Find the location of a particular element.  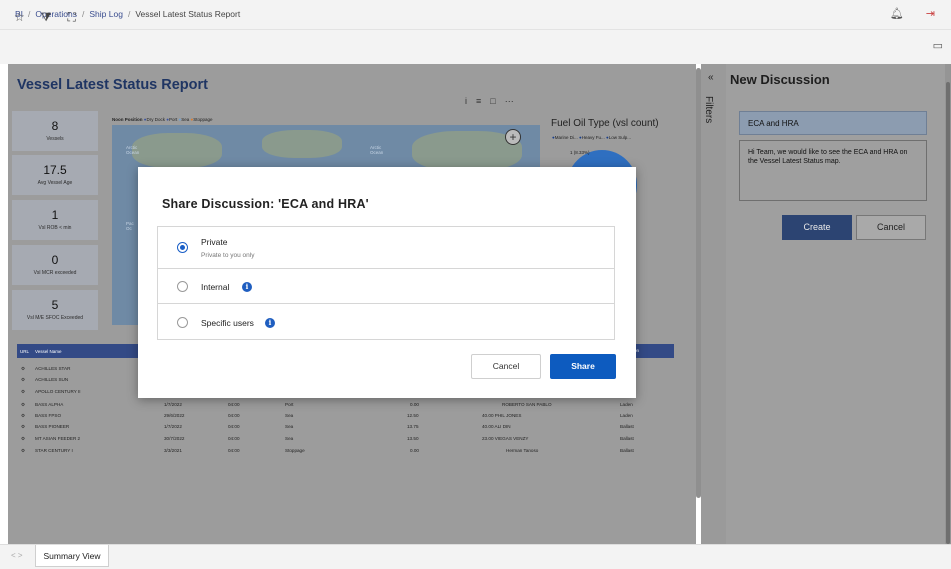

kpi-card-vessels: 8 Vessels is located at coordinates (55, 131).